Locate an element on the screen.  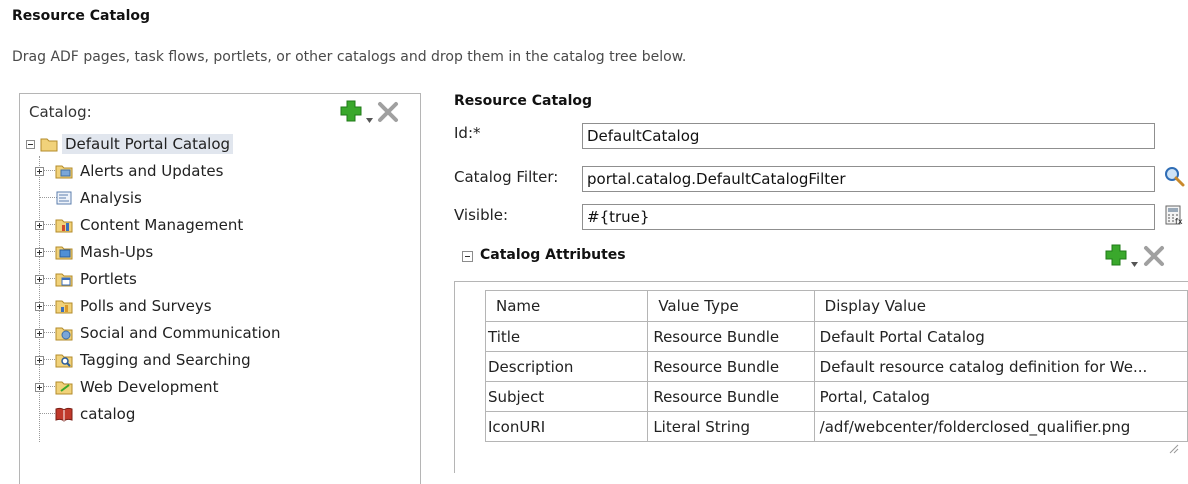
id-field is located at coordinates (868, 136).